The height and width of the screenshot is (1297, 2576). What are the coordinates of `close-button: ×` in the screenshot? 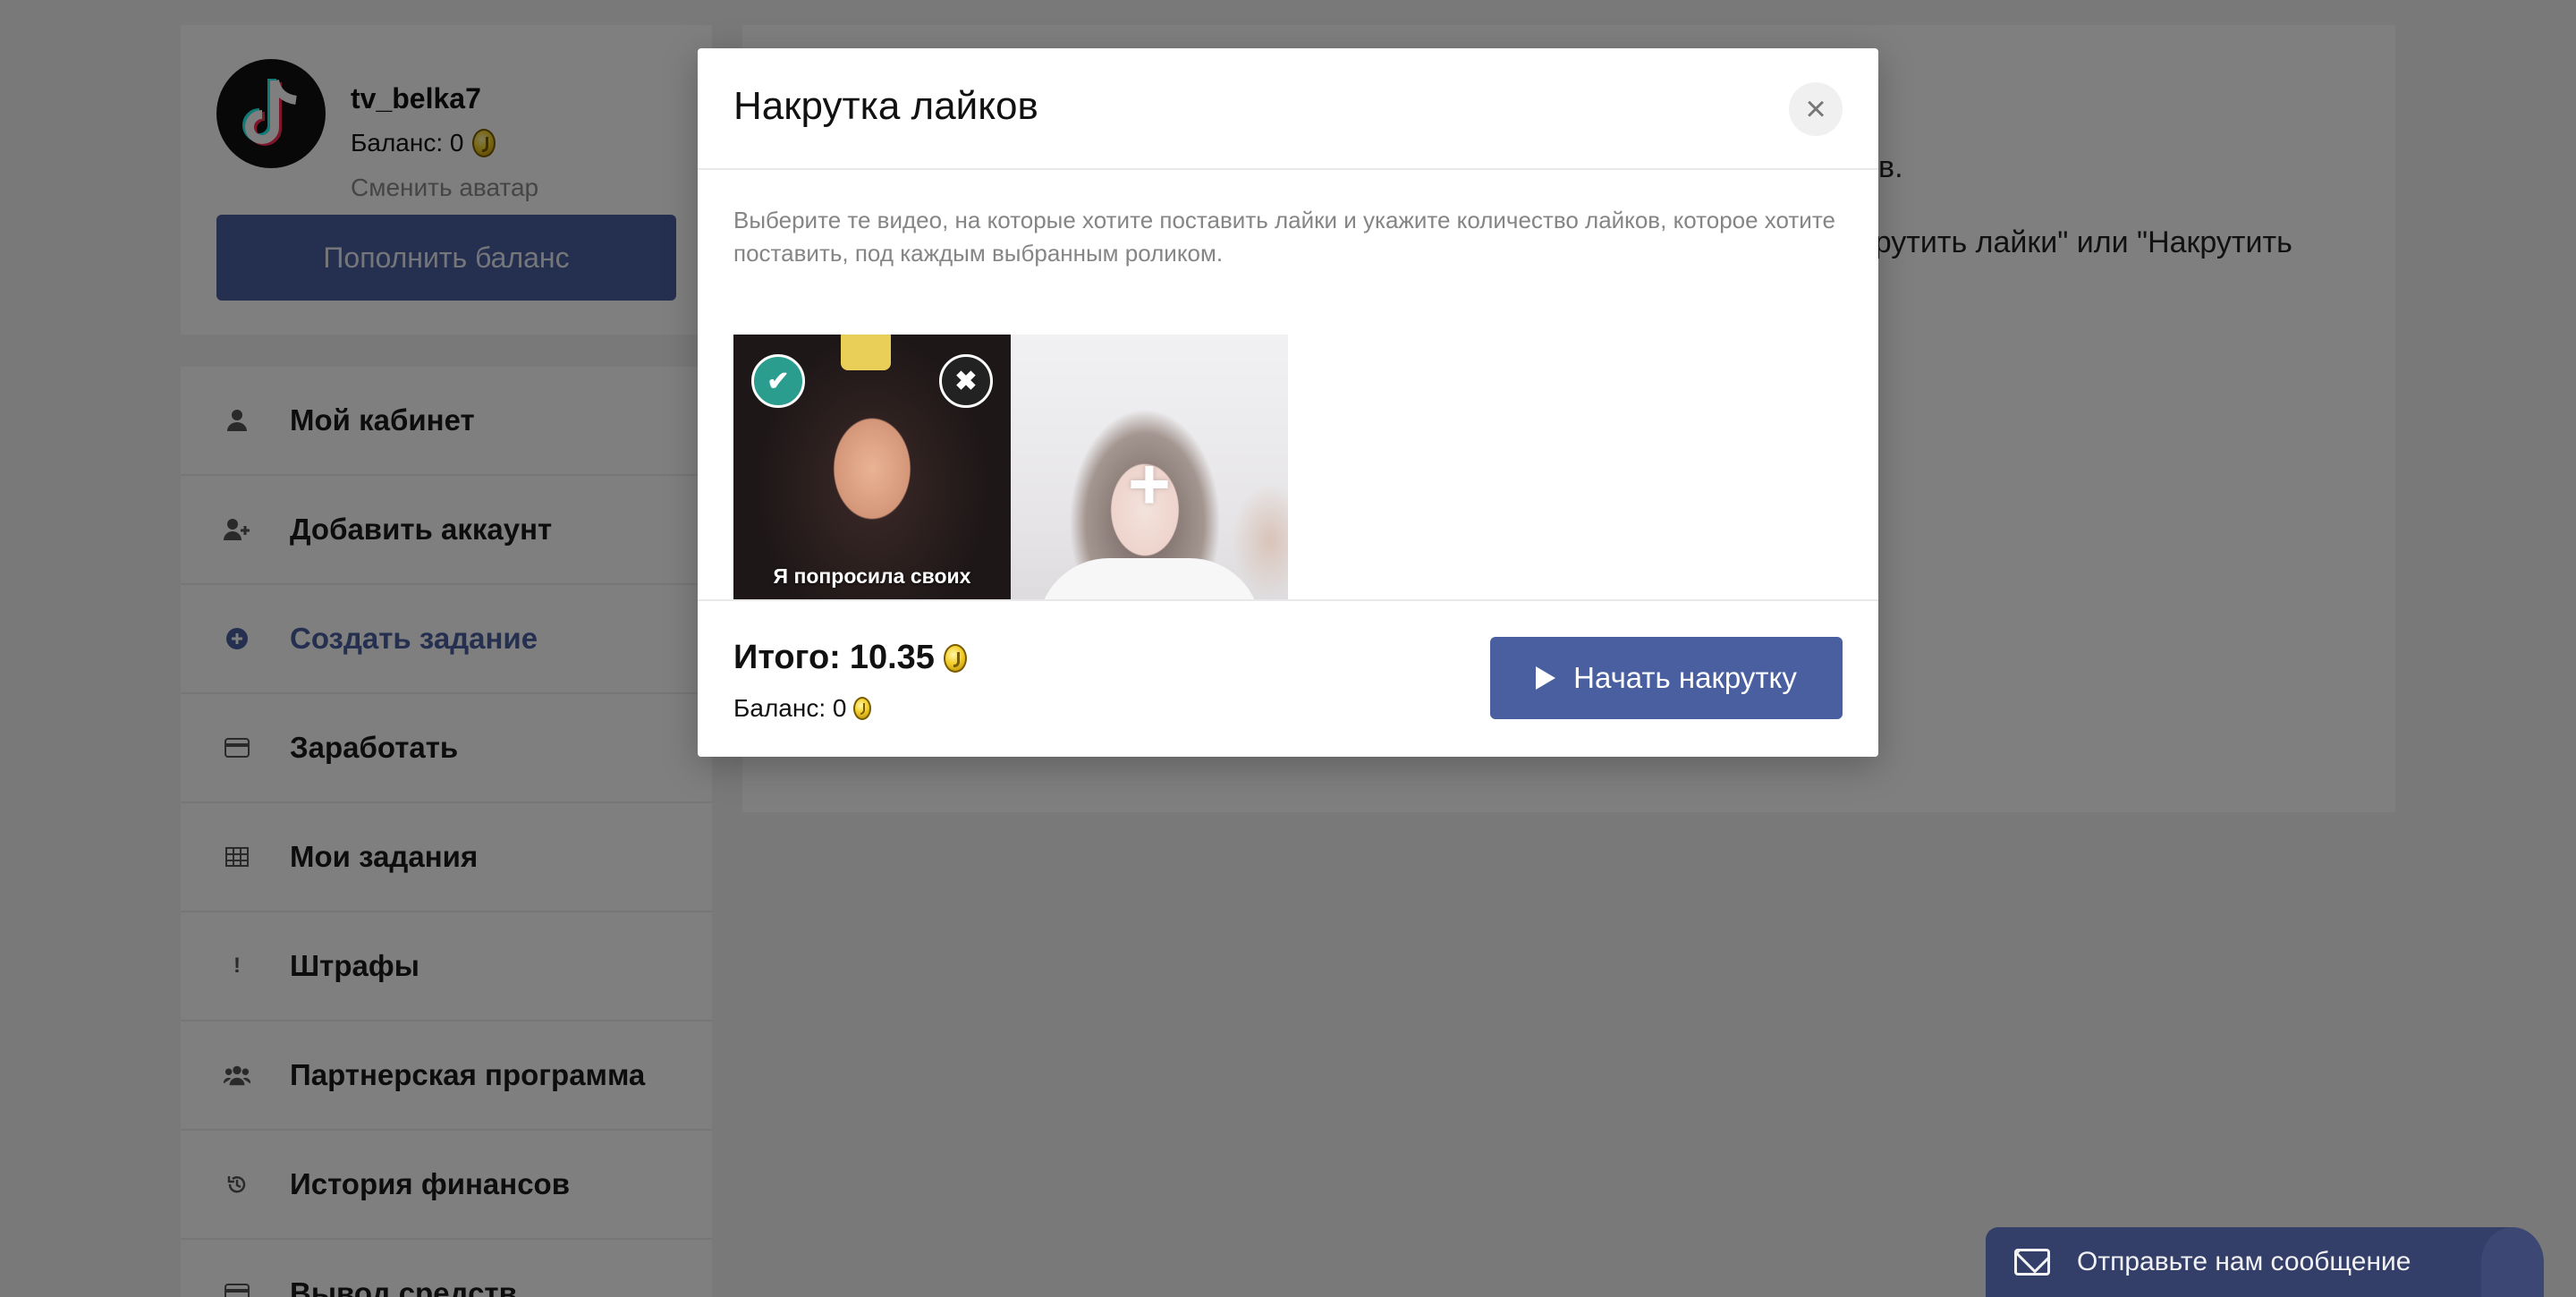 It's located at (1816, 109).